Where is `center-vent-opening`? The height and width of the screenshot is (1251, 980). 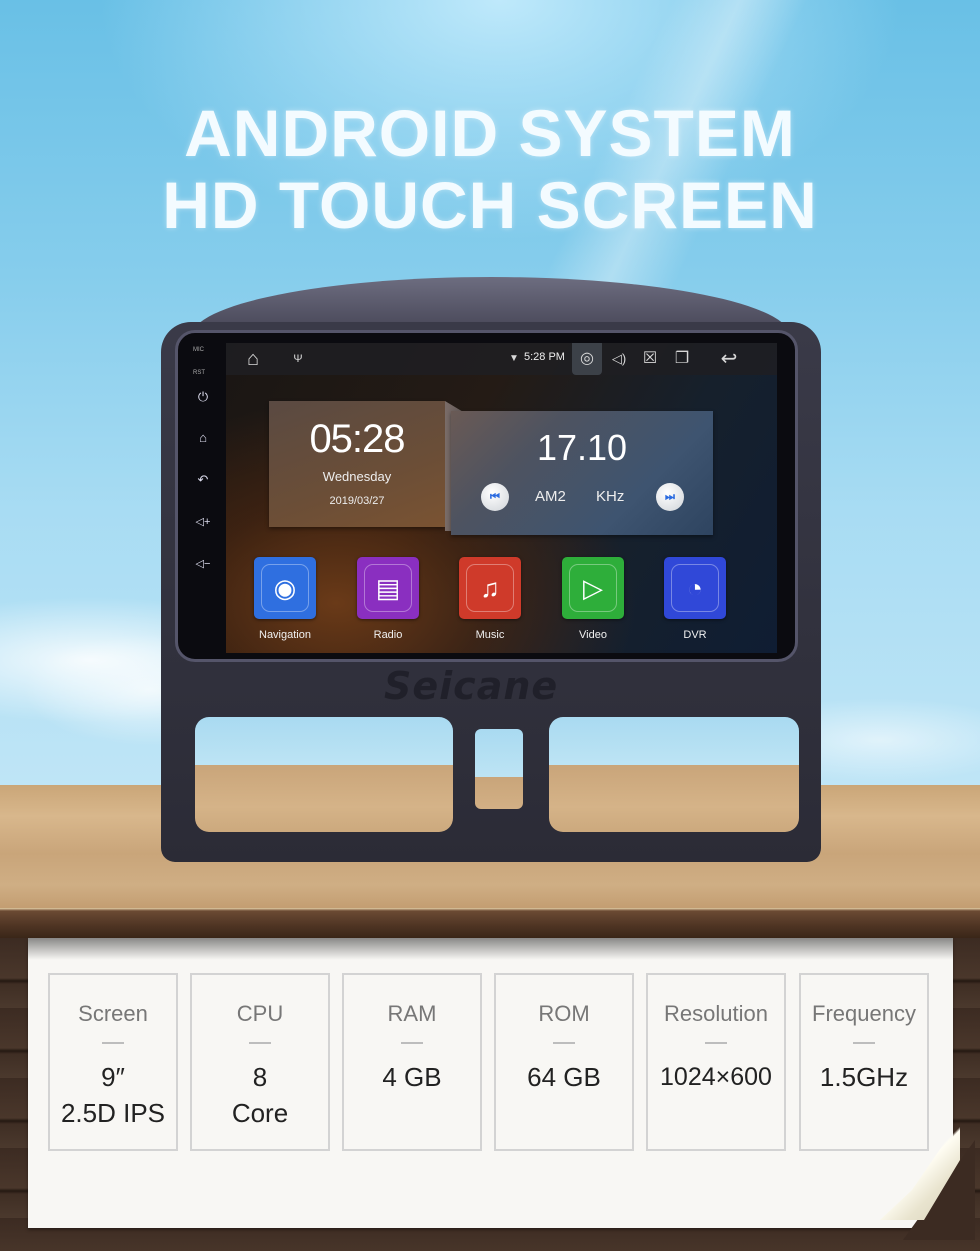
center-vent-opening is located at coordinates (499, 769).